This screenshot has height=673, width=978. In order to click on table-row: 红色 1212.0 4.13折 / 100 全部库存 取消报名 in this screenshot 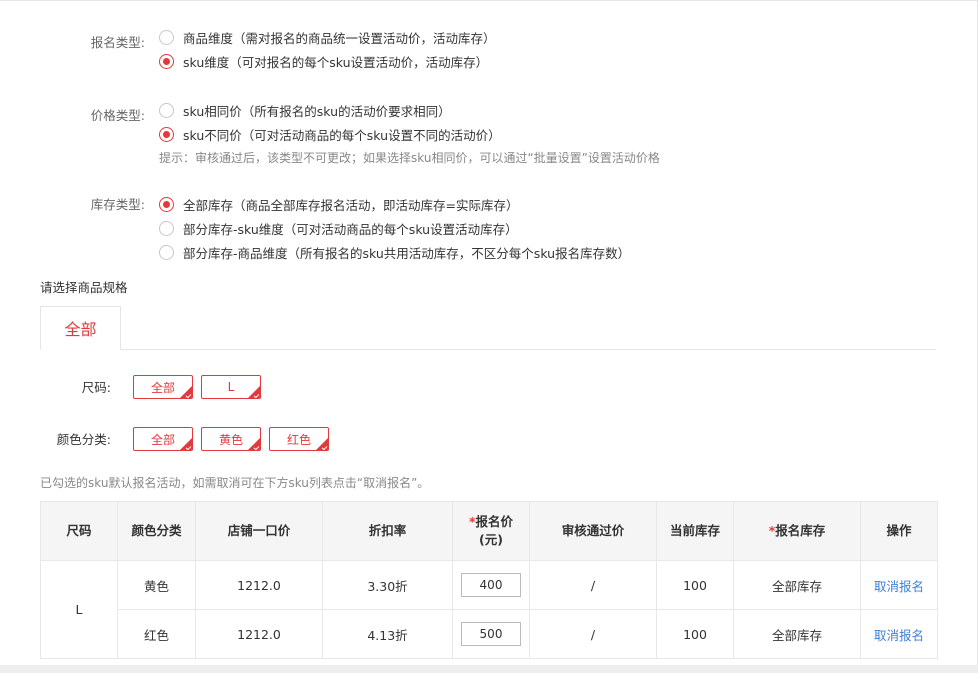, I will do `click(489, 634)`.